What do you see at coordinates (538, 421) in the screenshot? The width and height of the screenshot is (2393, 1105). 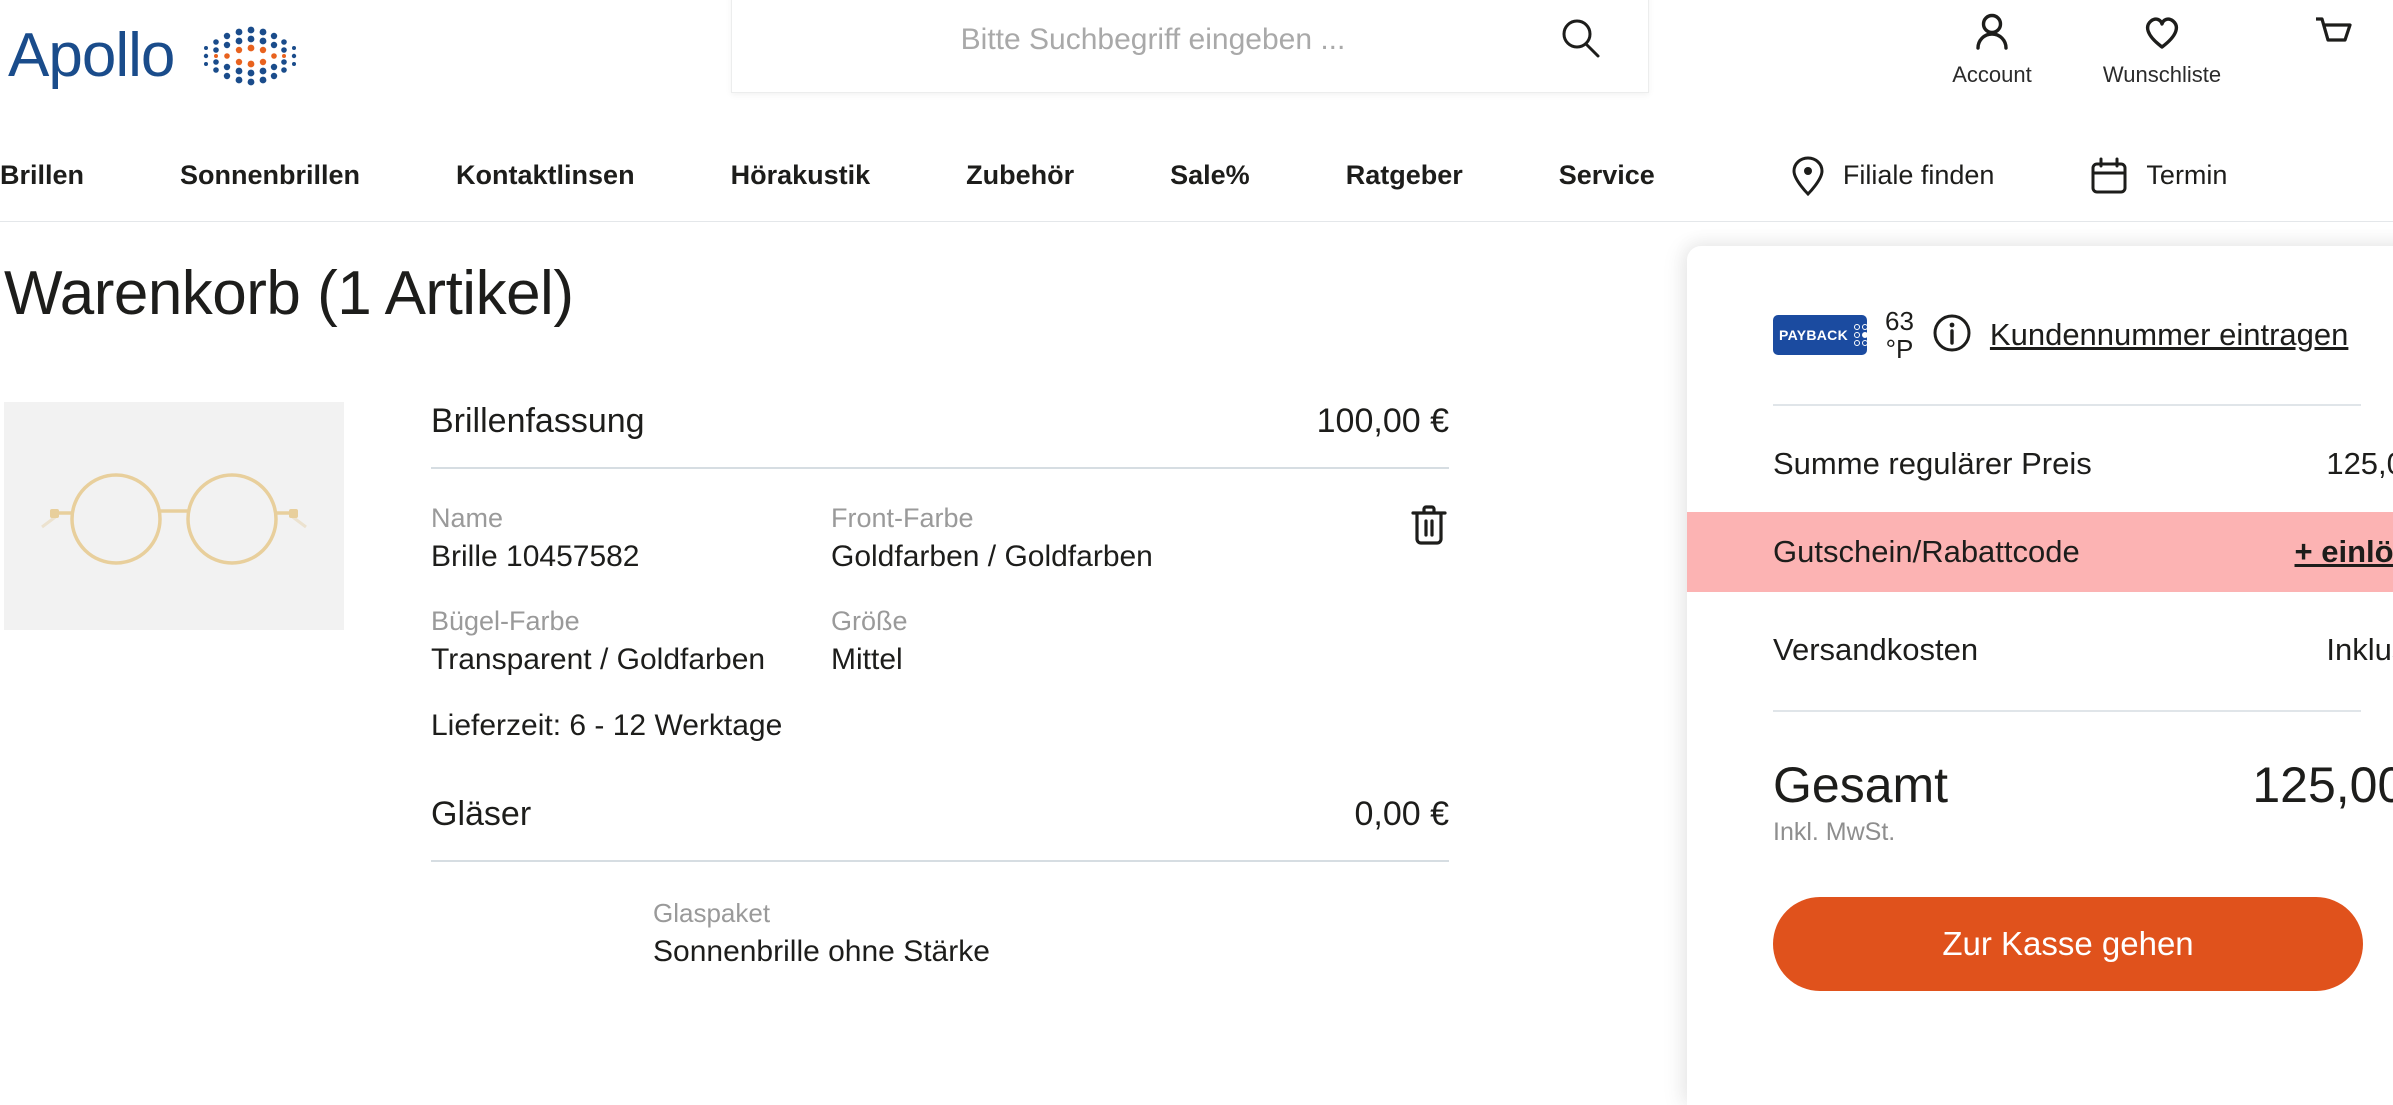 I see `frame-title: Brillenfassung` at bounding box center [538, 421].